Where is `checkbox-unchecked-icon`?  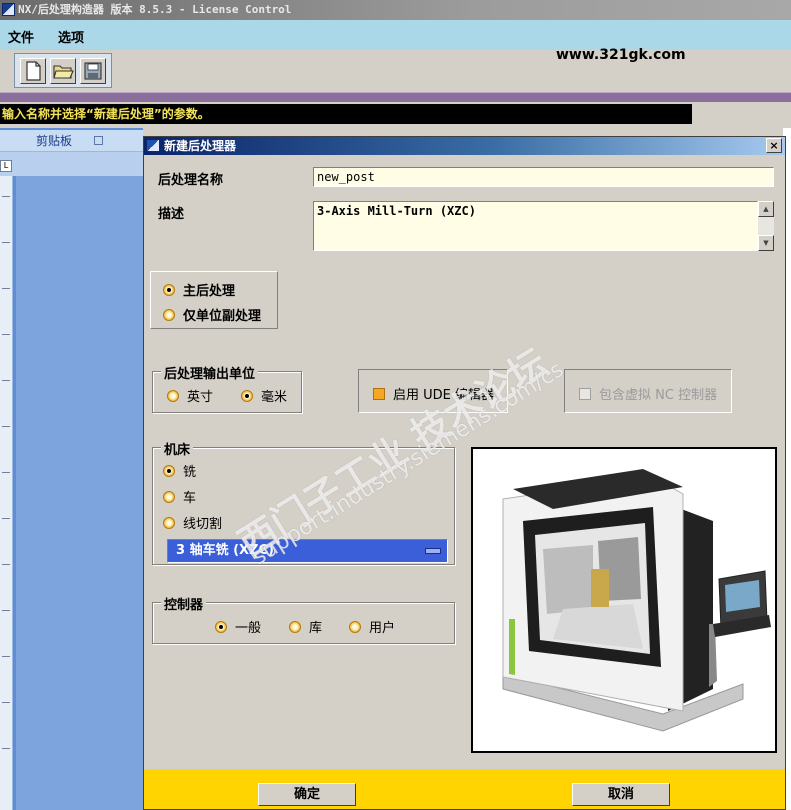 checkbox-unchecked-icon is located at coordinates (585, 393).